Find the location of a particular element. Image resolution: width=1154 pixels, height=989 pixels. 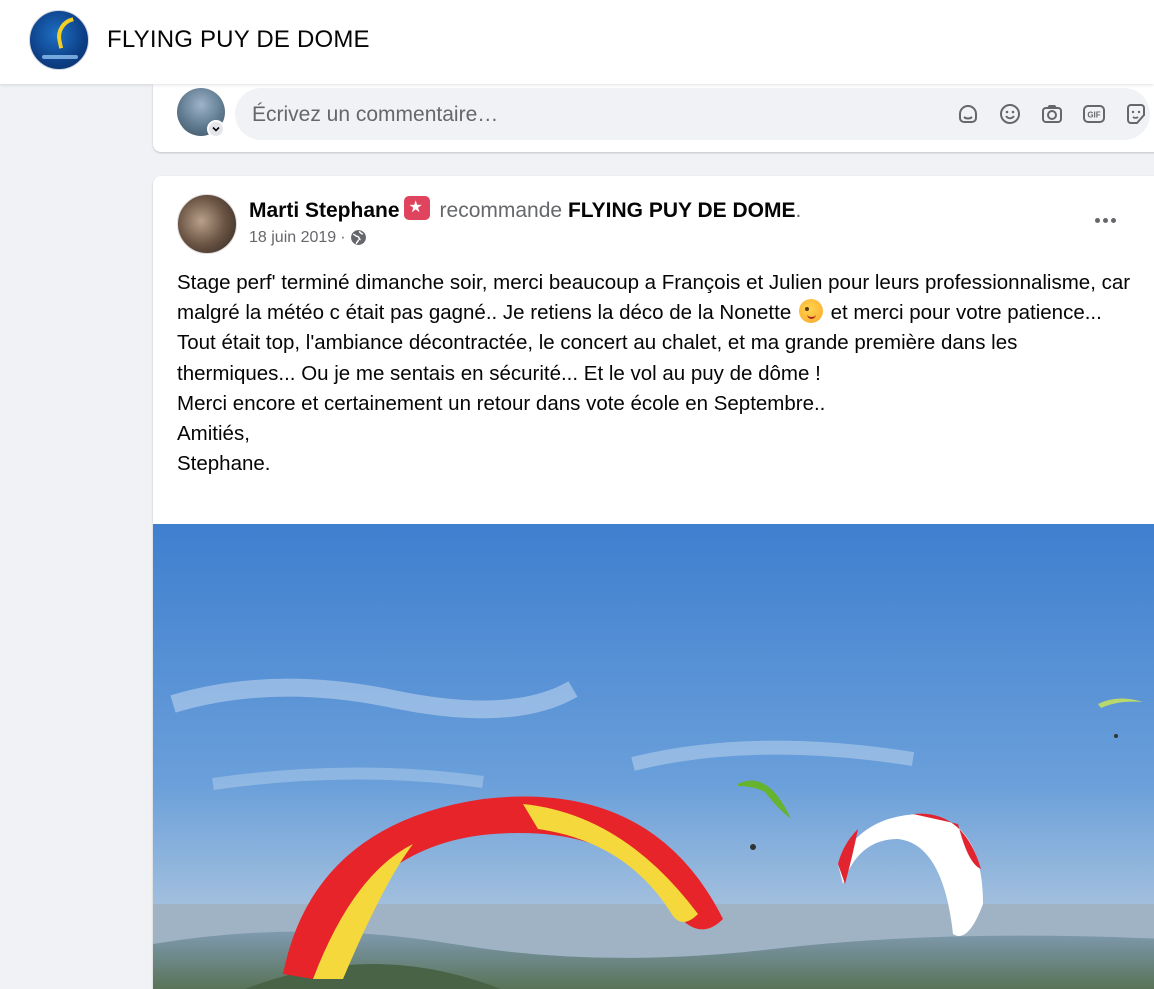

post-line-4: Amitiés, is located at coordinates (213, 434).